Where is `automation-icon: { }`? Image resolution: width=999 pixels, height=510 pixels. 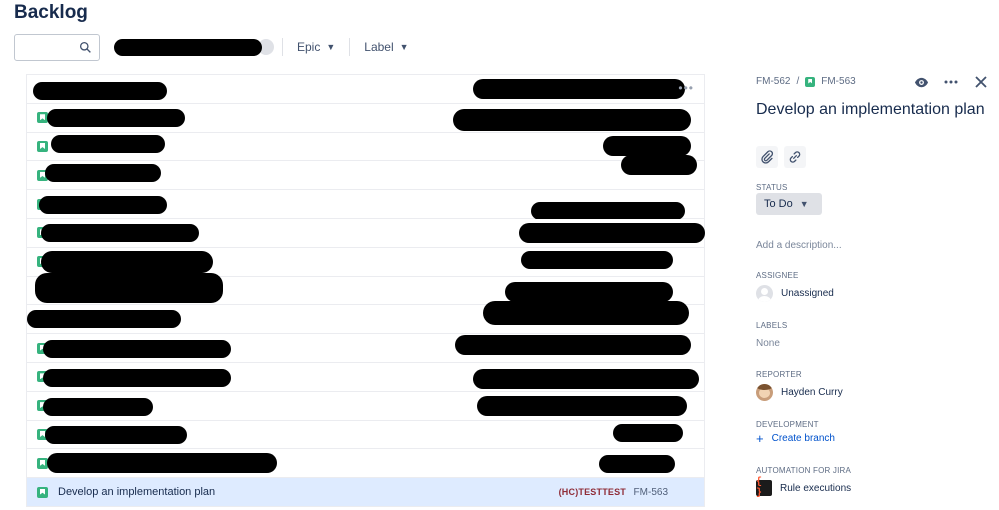
automation-icon: { } is located at coordinates (764, 488).